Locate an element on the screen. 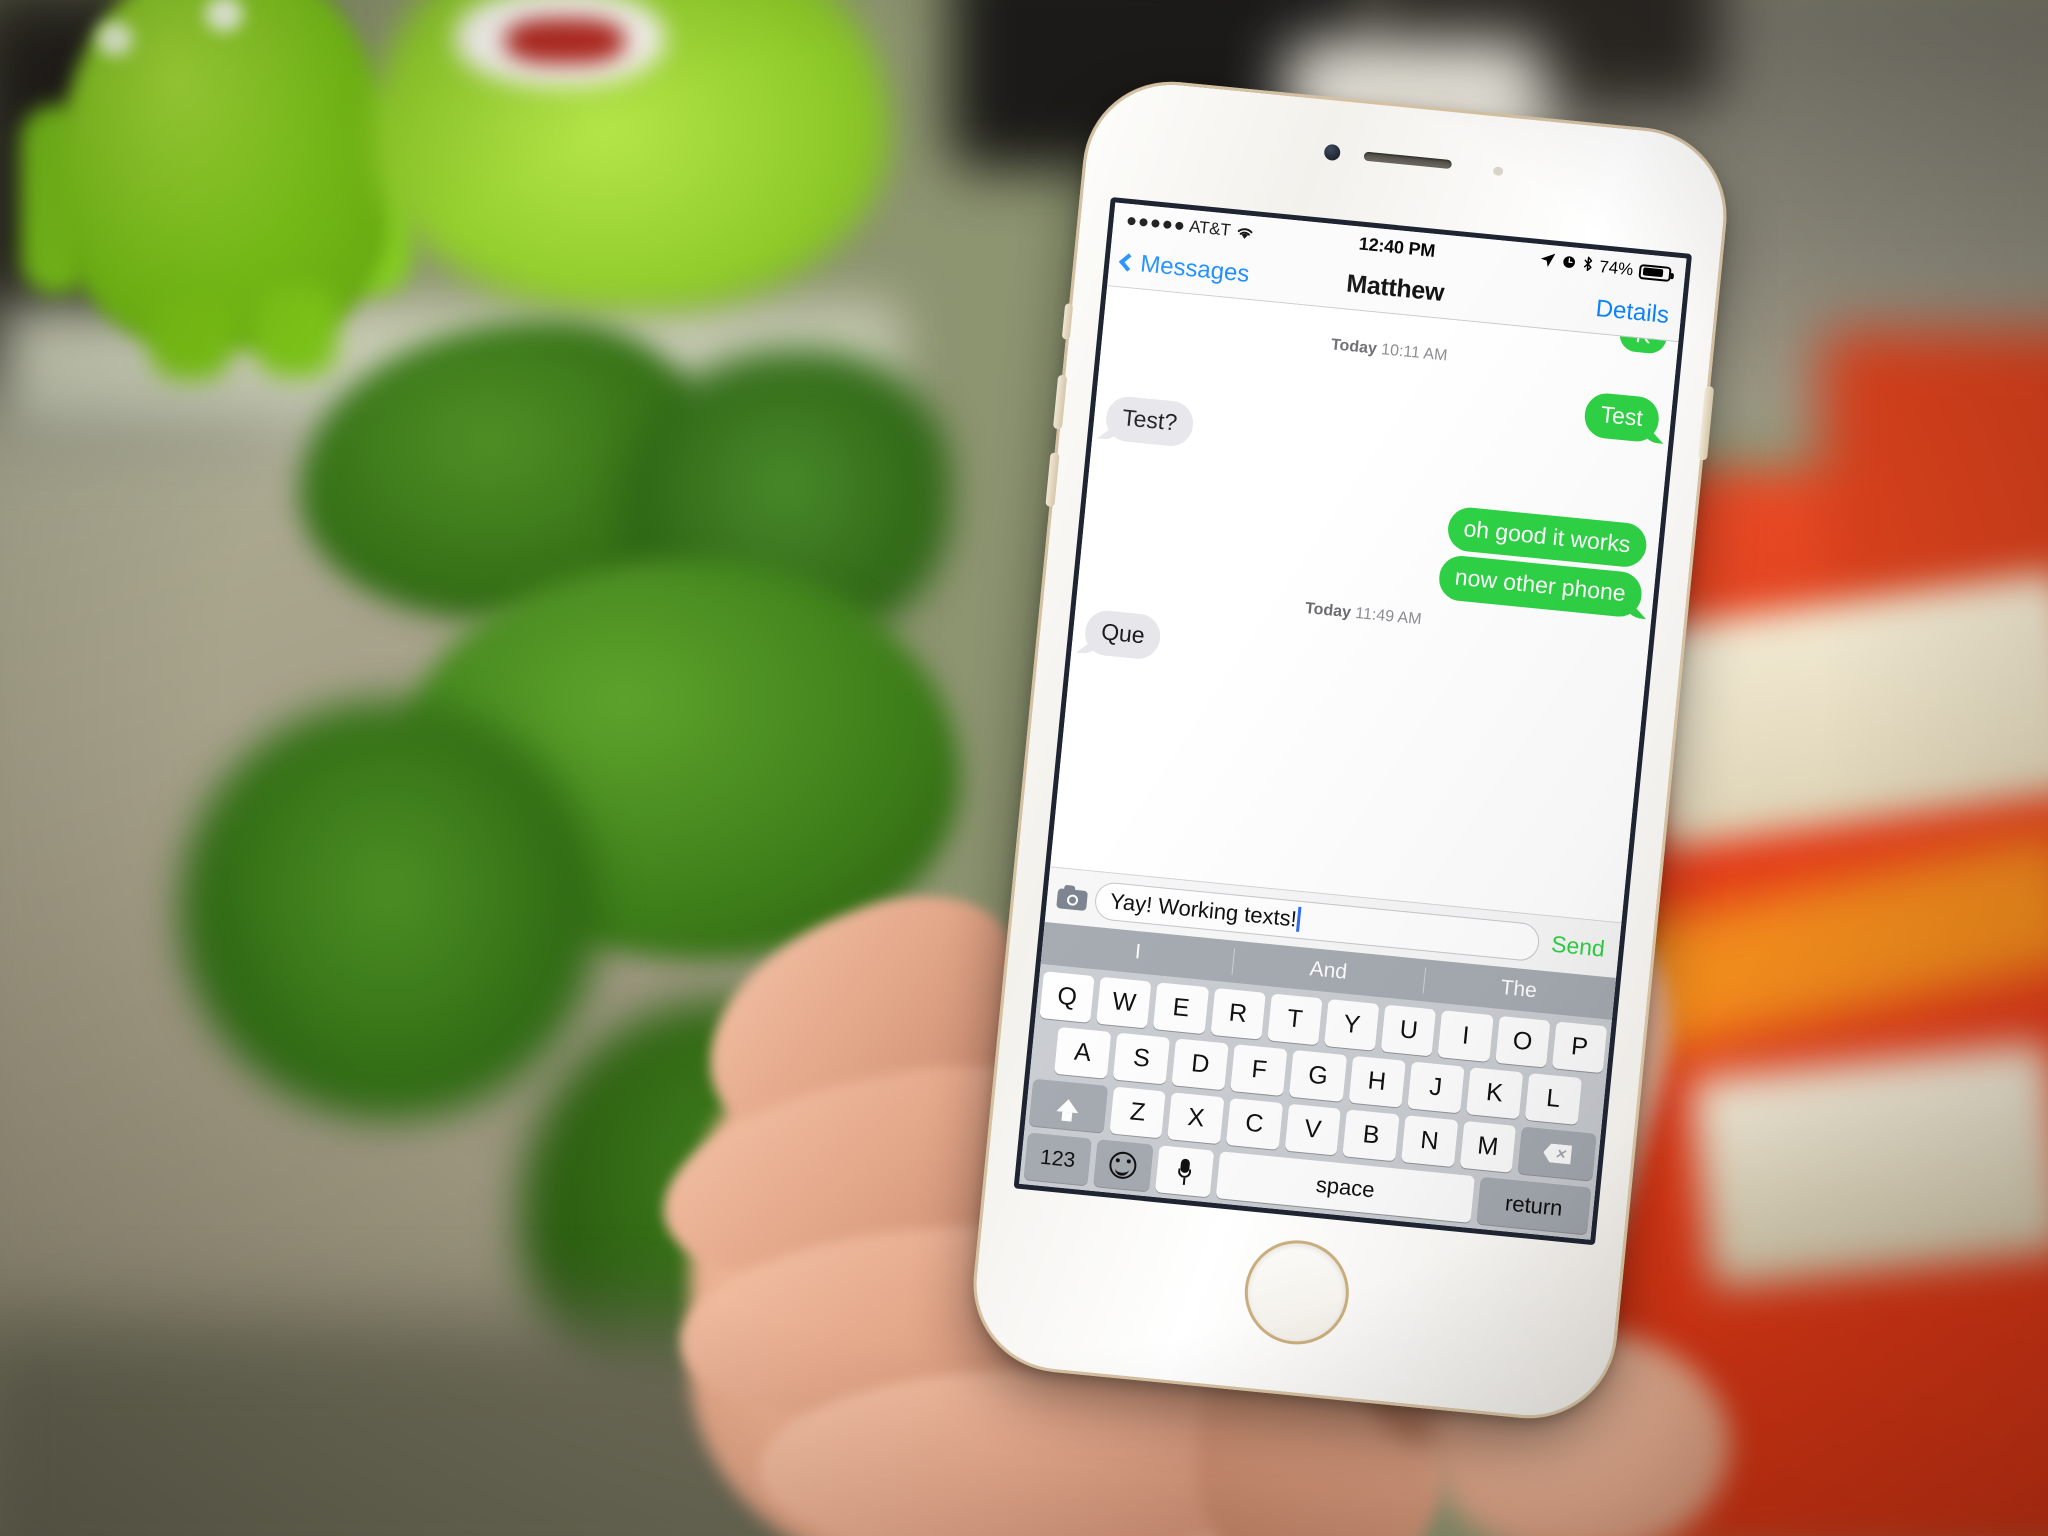 This screenshot has height=1536, width=2048. battery-percent-label: 74% is located at coordinates (1616, 268).